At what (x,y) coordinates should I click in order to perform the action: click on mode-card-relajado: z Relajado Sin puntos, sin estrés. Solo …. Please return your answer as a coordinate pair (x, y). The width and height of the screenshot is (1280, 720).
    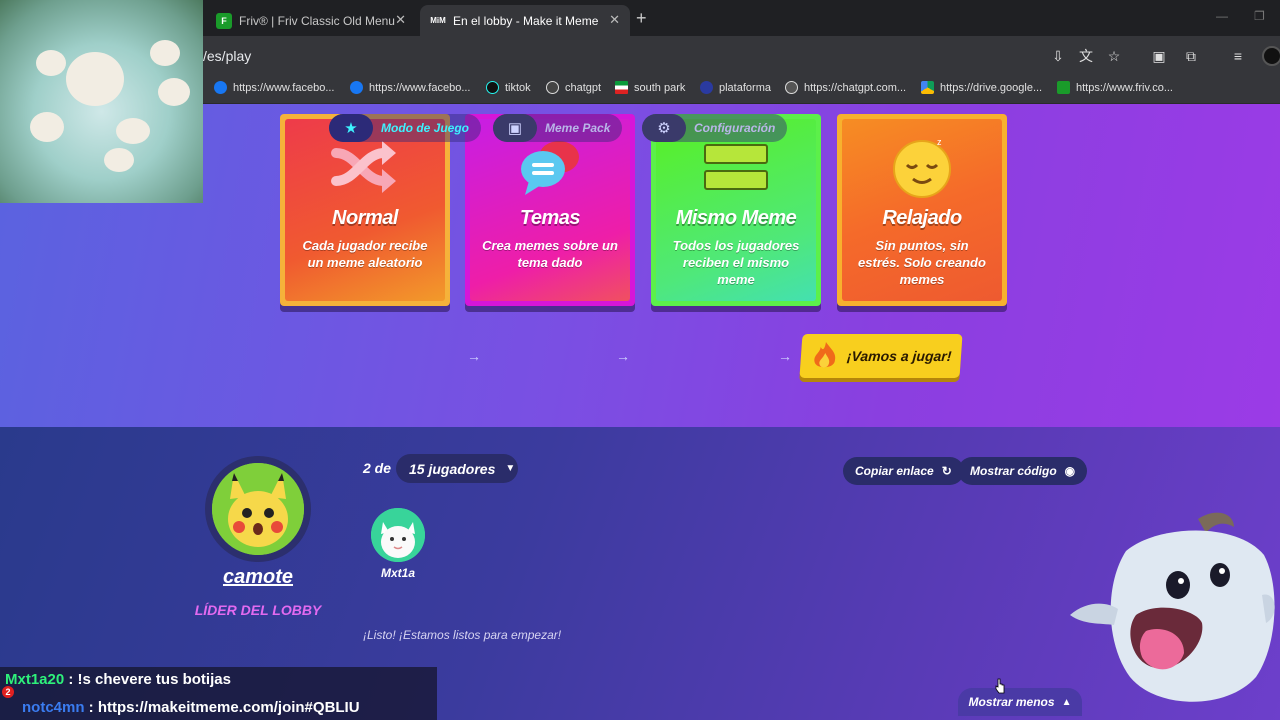
    Looking at the image, I should click on (922, 210).